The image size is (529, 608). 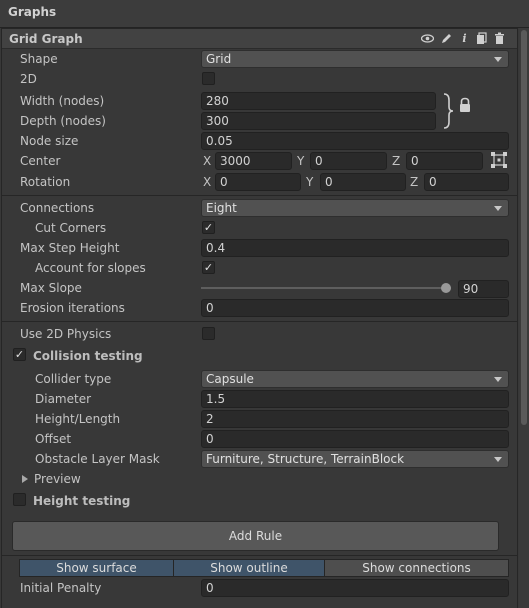 I want to click on cut-corners-label: Cut Corners, so click(x=71, y=228).